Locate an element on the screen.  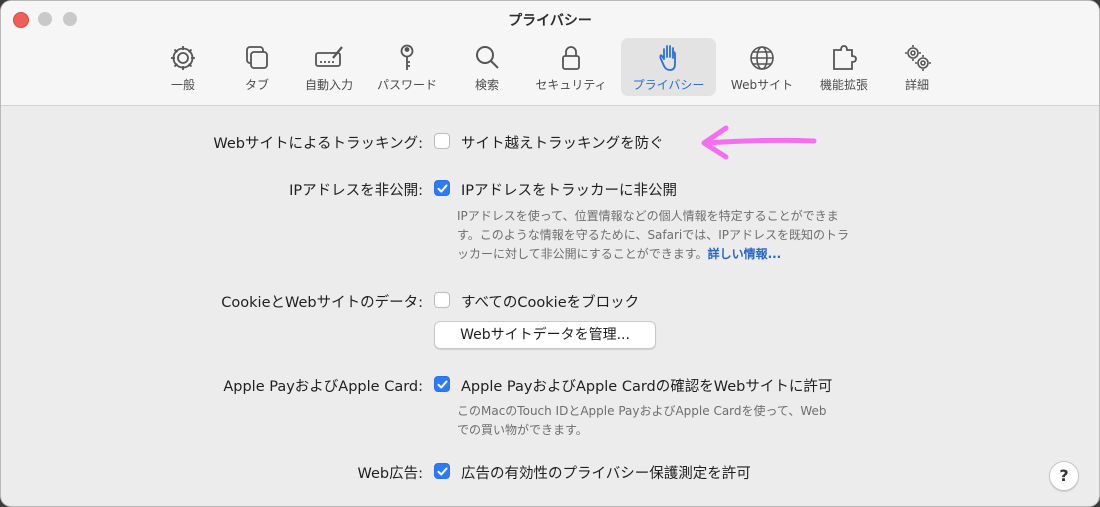
ad-measurement-checkbox is located at coordinates (442, 471).